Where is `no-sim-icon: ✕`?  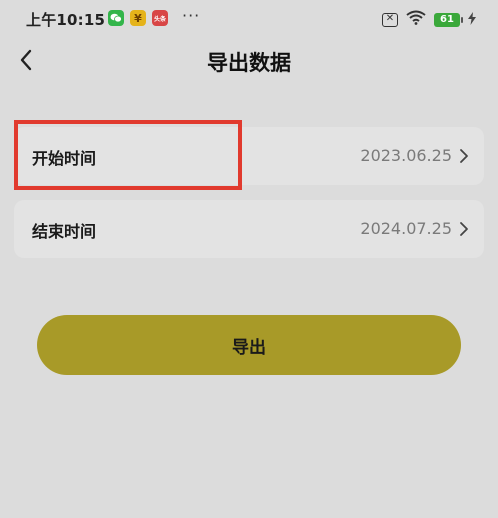 no-sim-icon: ✕ is located at coordinates (390, 19).